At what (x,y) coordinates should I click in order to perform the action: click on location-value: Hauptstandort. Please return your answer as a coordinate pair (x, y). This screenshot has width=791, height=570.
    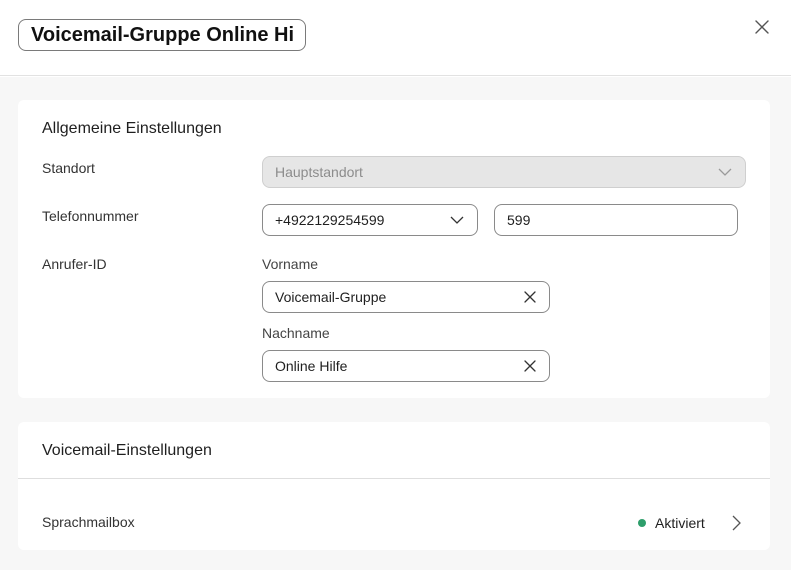
    Looking at the image, I should click on (319, 172).